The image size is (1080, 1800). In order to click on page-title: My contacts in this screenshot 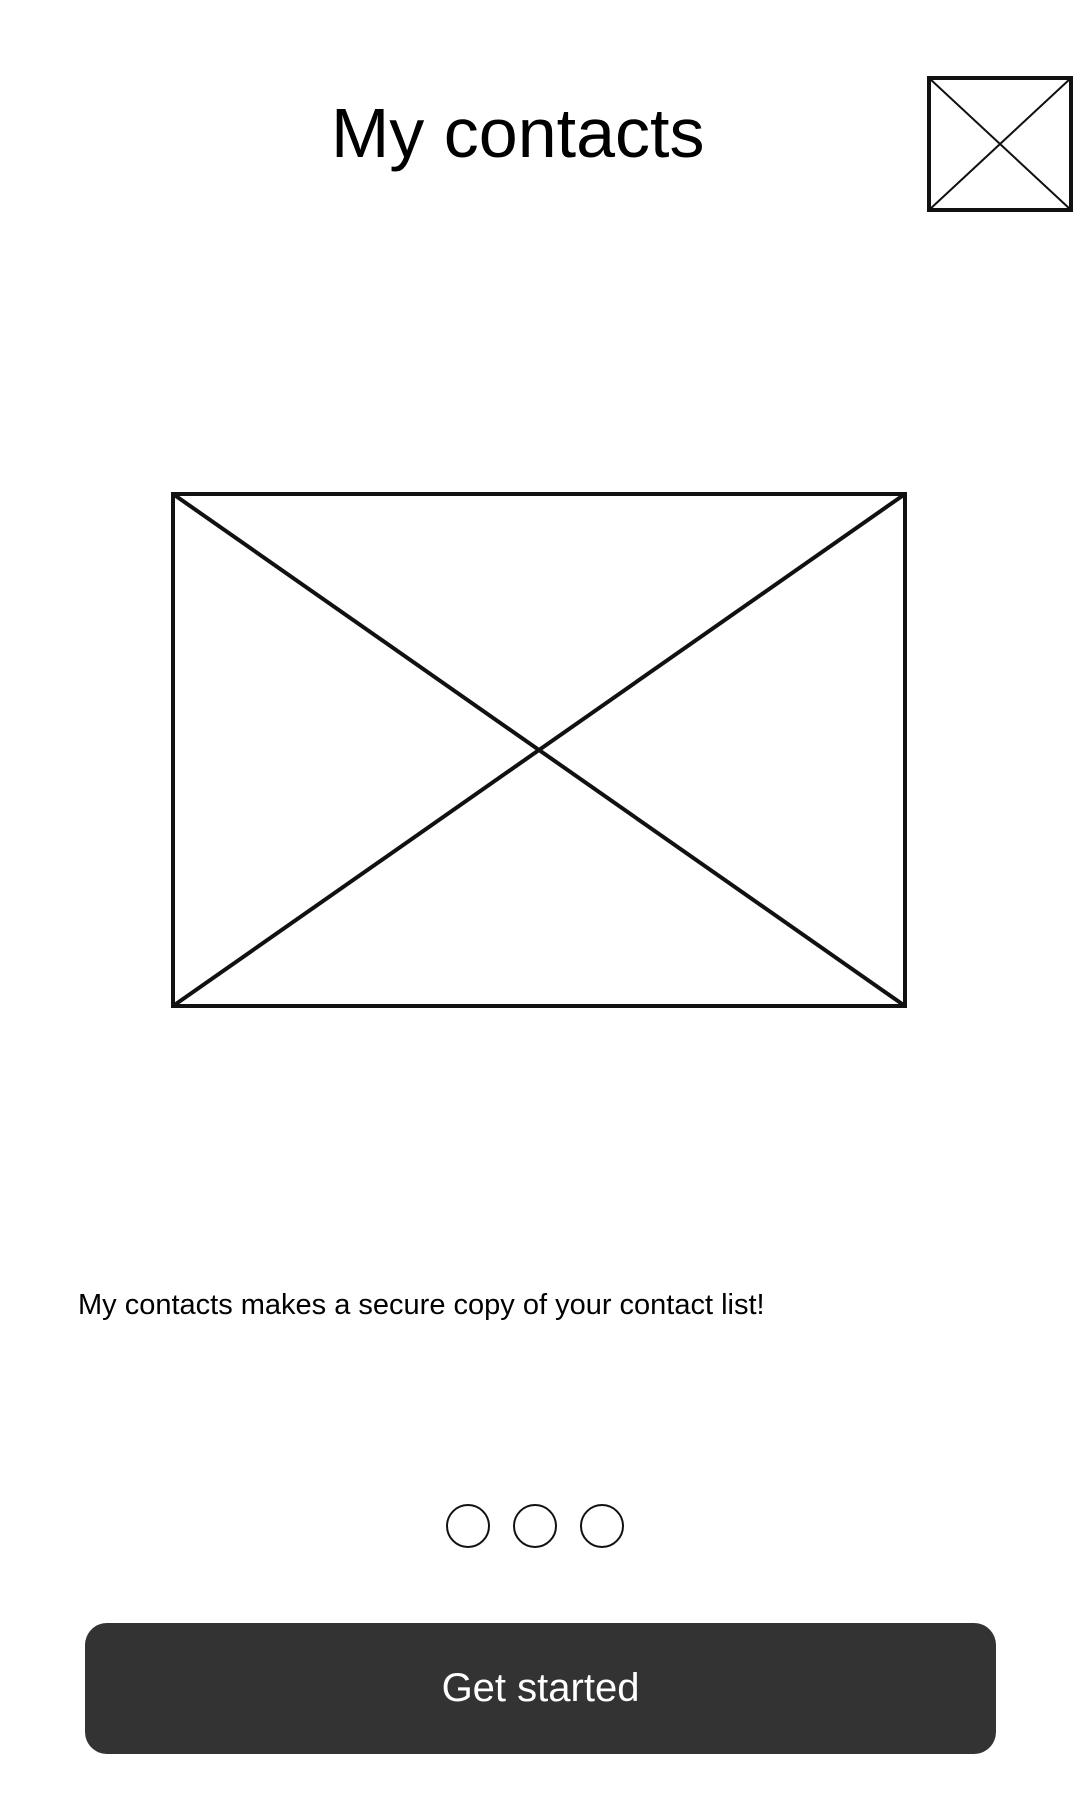, I will do `click(518, 133)`.